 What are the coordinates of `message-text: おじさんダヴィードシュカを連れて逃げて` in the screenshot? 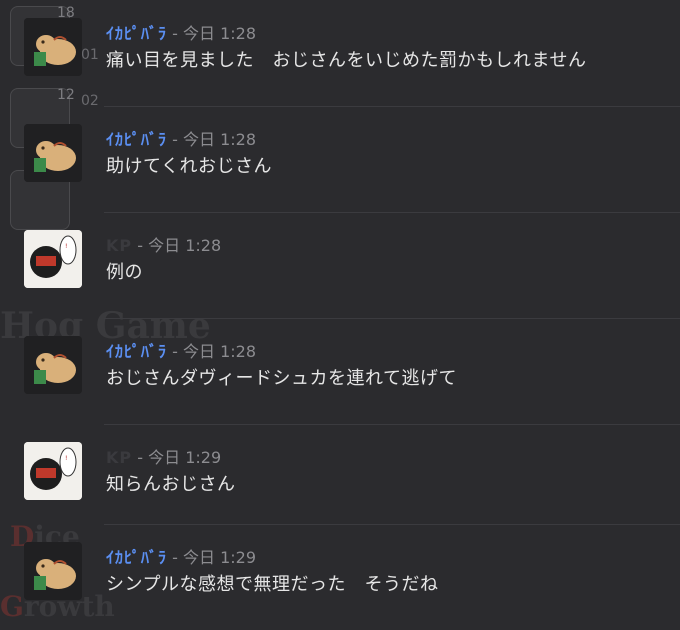 It's located at (281, 378).